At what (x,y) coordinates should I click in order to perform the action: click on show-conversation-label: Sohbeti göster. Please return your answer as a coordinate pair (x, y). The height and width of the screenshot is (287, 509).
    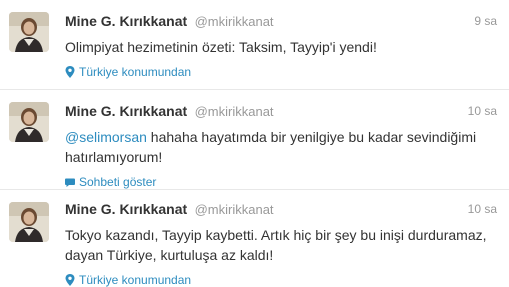
    Looking at the image, I should click on (117, 182).